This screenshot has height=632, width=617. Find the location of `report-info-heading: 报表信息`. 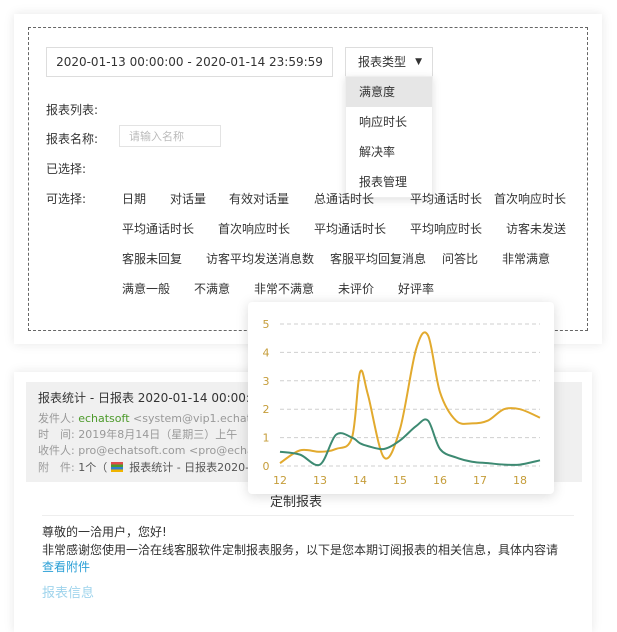

report-info-heading: 报表信息 is located at coordinates (68, 593).